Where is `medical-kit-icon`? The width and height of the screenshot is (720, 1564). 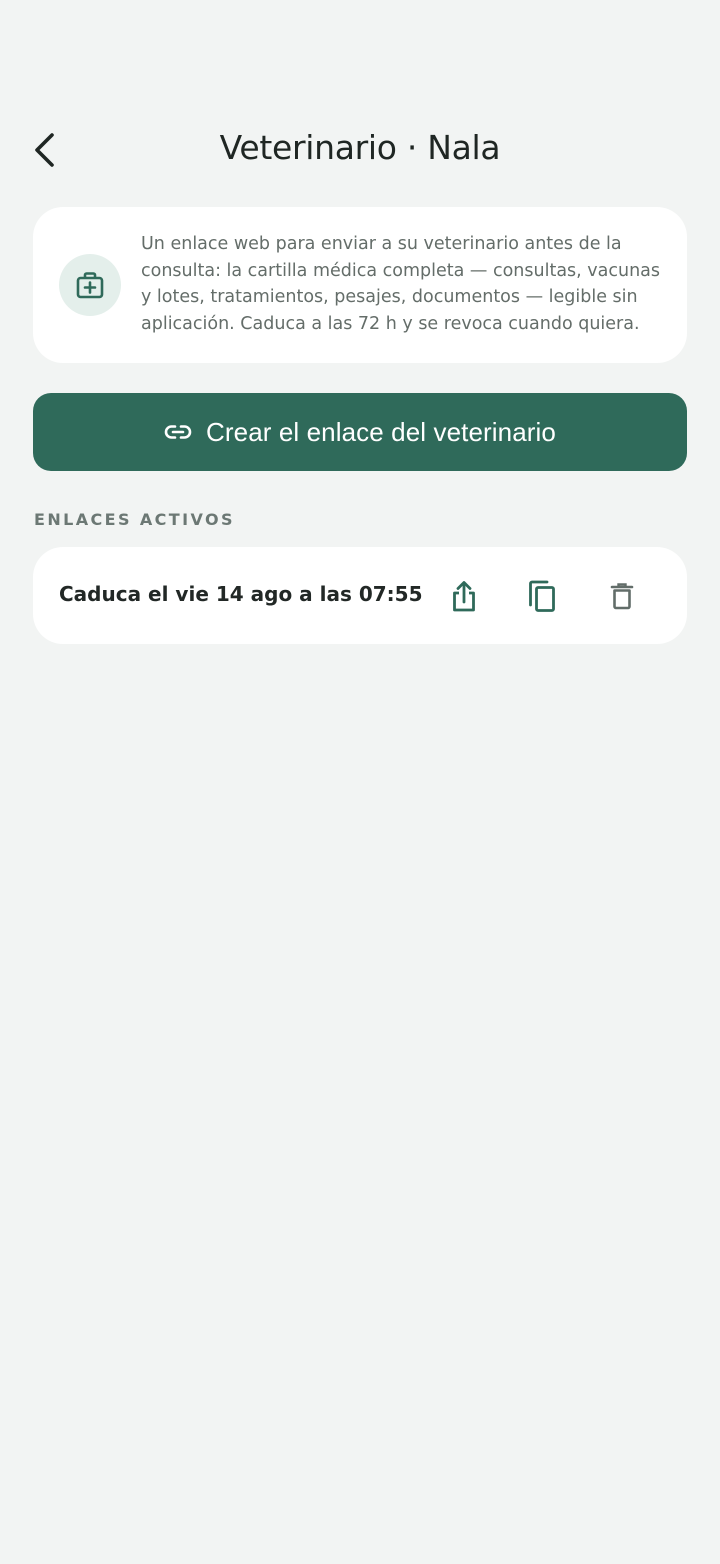 medical-kit-icon is located at coordinates (90, 285).